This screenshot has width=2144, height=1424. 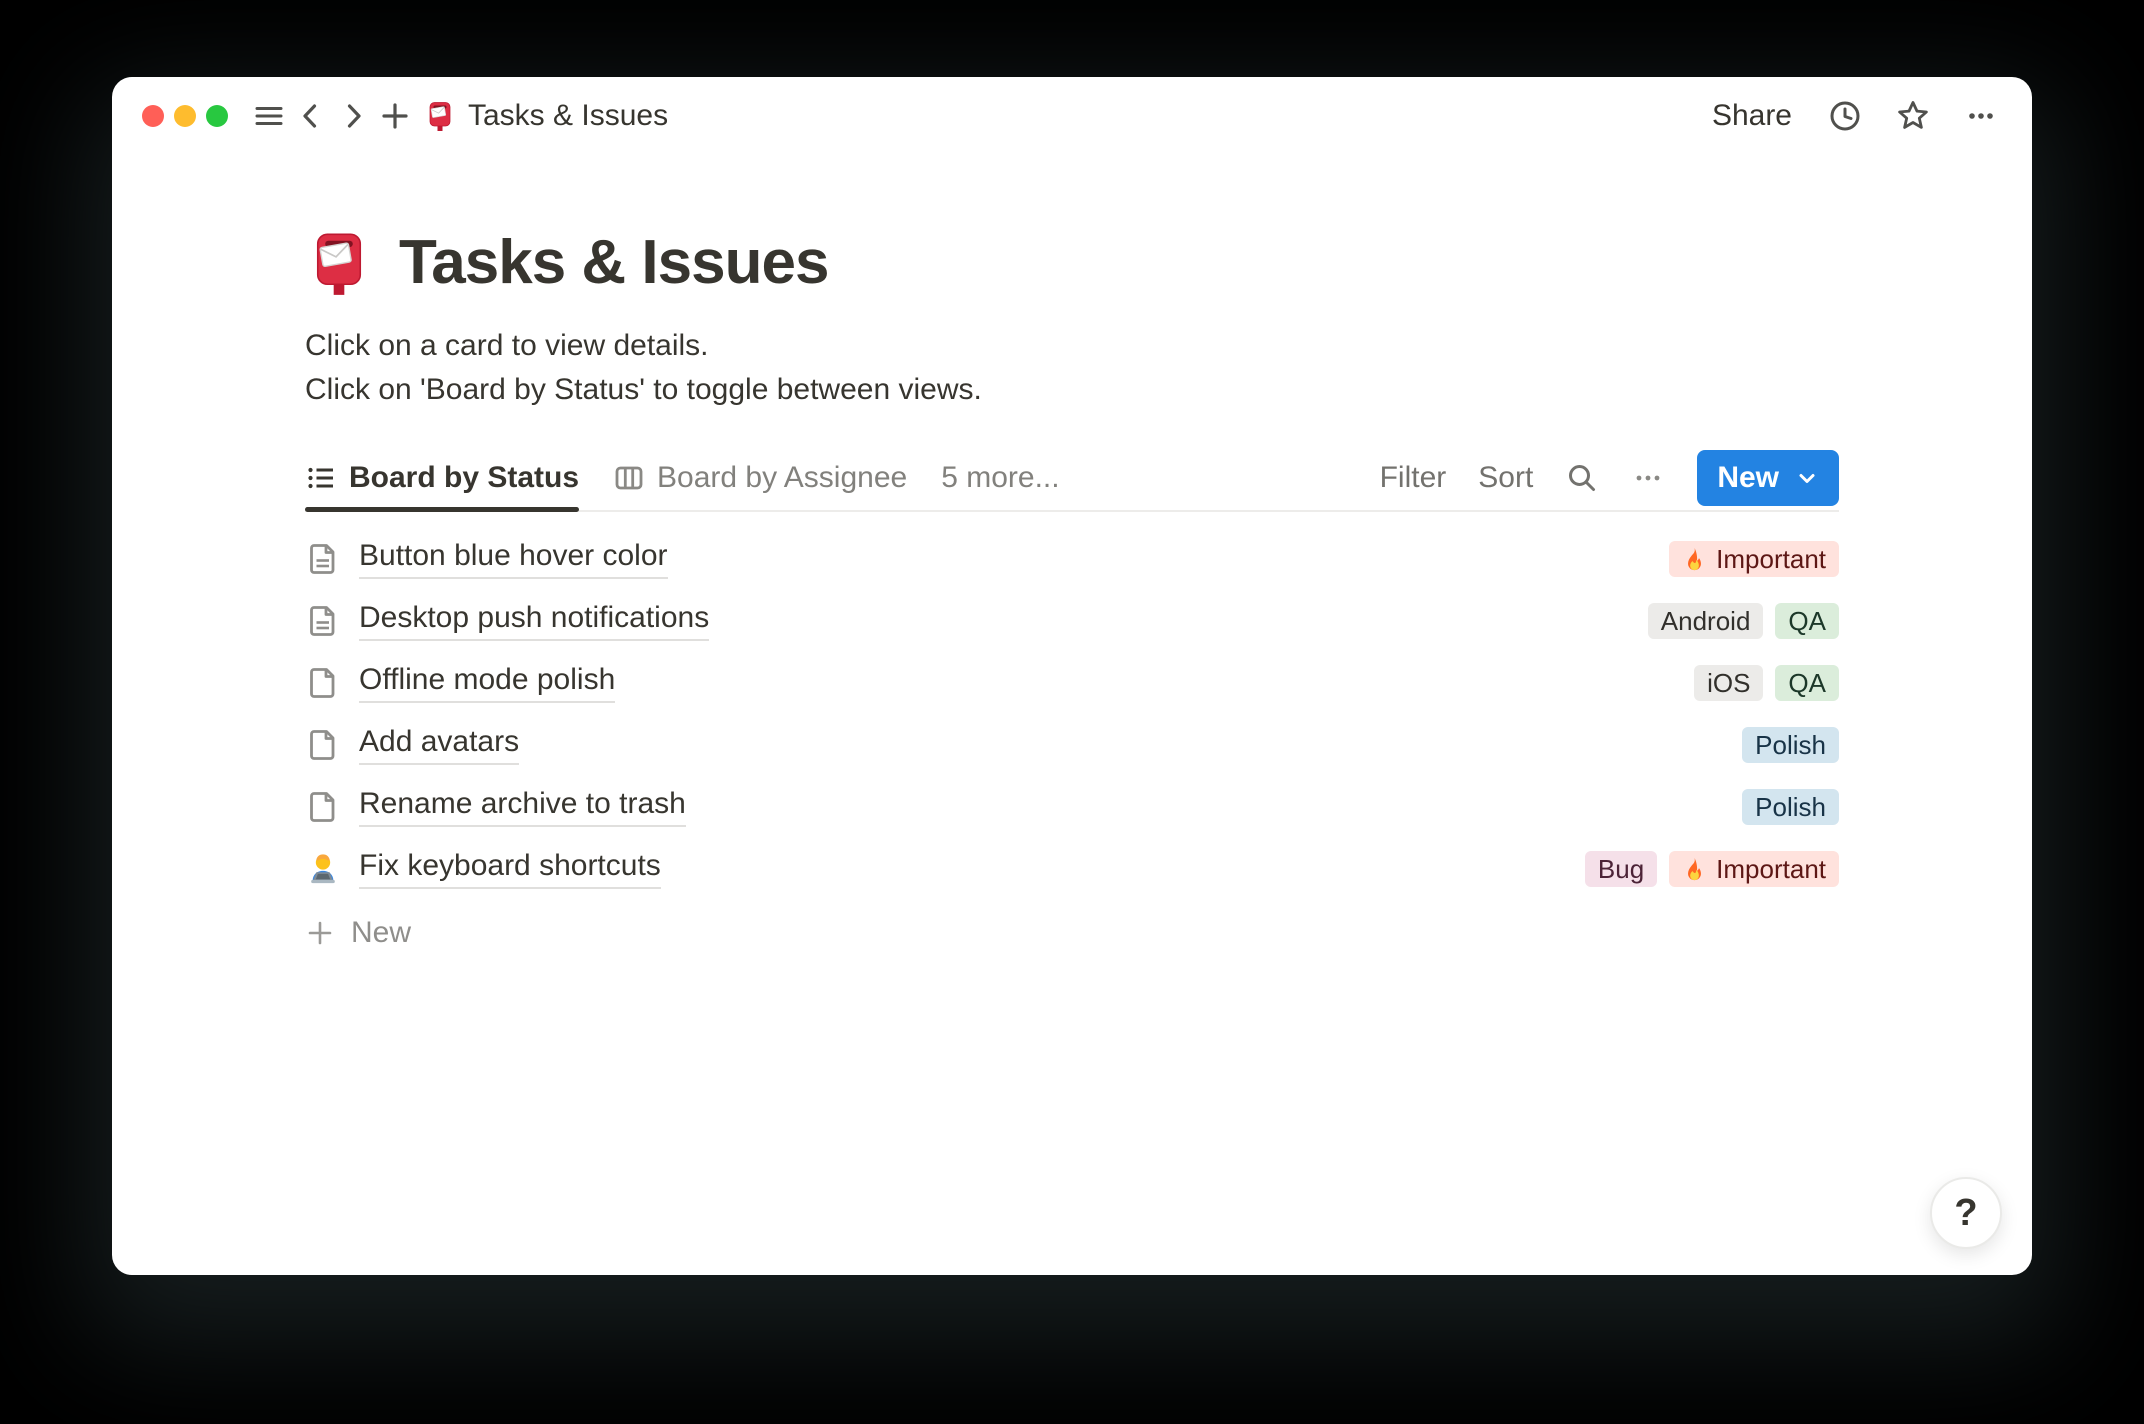 What do you see at coordinates (513, 559) in the screenshot?
I see `row-title: Button blue hover color` at bounding box center [513, 559].